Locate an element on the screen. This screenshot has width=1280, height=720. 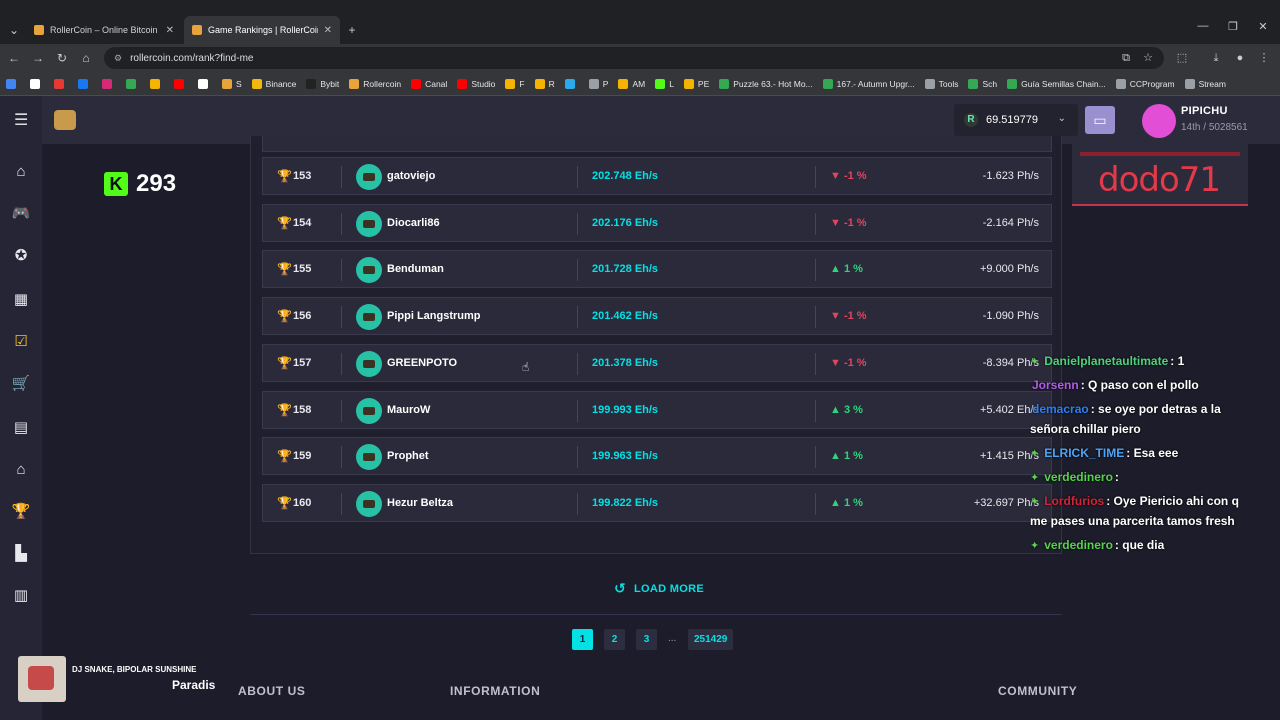
player-name: gatoviejo is located at coordinates (411, 176).